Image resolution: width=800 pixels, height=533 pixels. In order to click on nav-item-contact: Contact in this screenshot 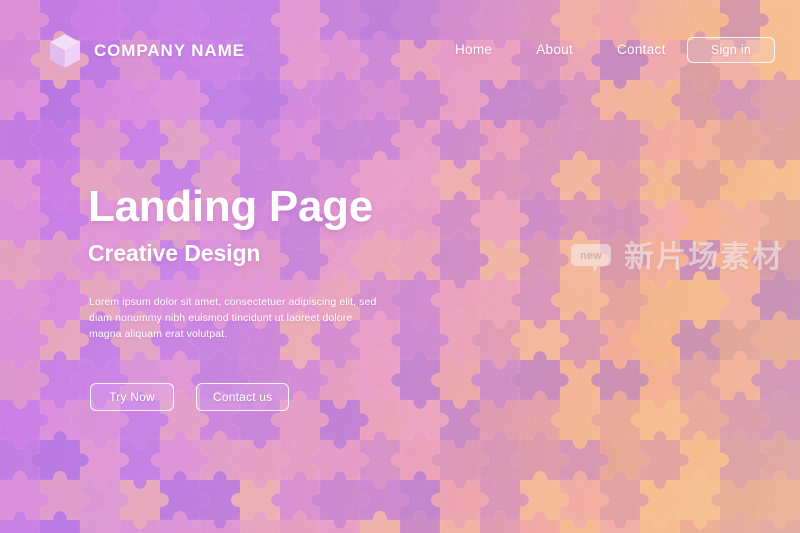, I will do `click(641, 49)`.